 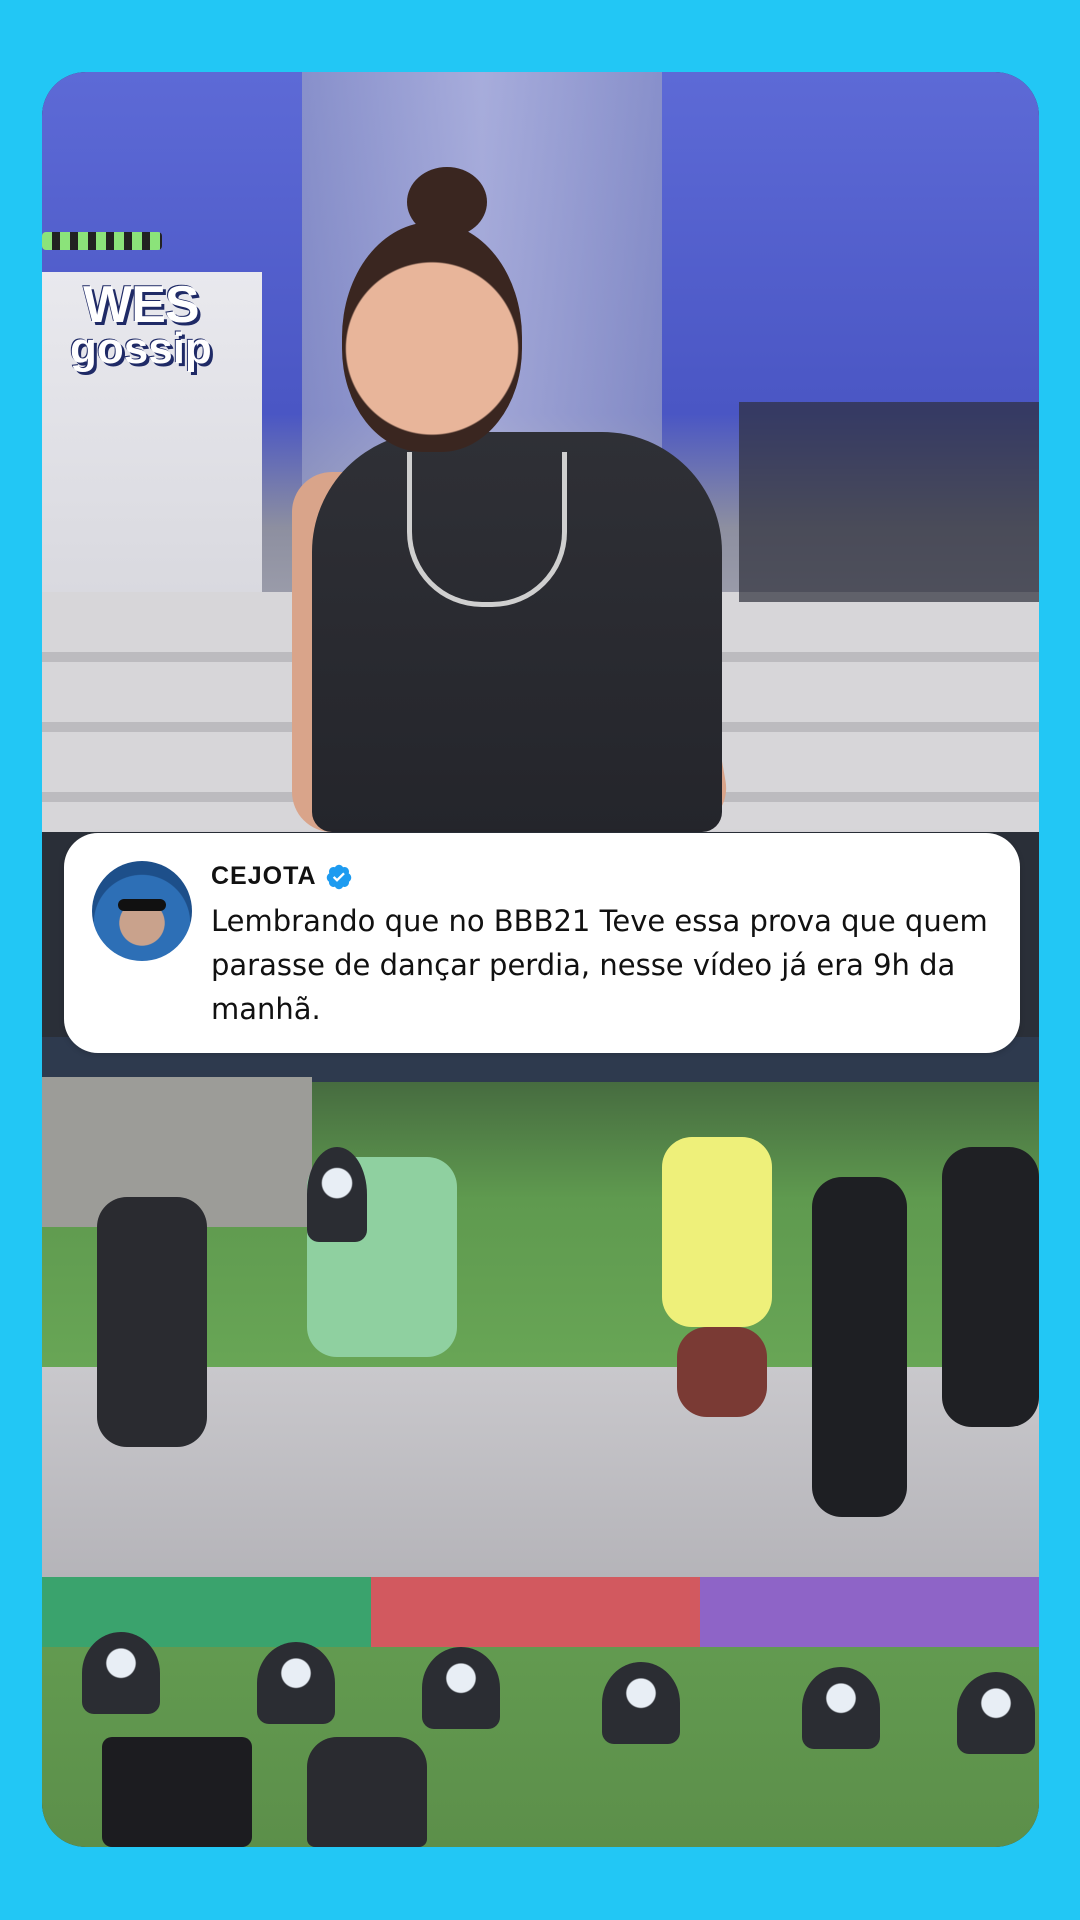 I want to click on stage-edge-lights, so click(x=540, y=1612).